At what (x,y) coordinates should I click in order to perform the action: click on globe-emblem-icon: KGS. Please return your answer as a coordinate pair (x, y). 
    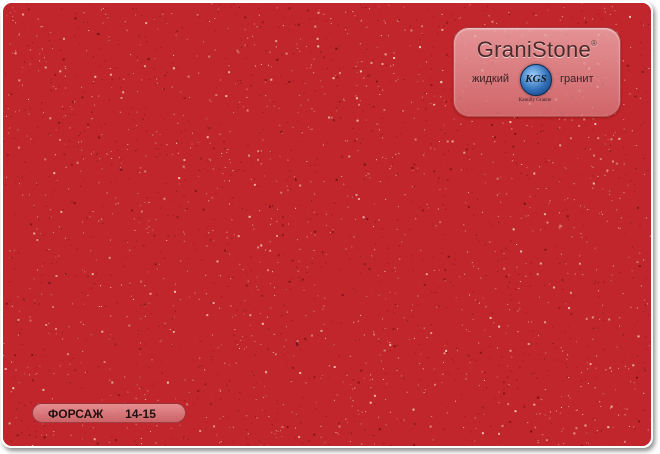
    Looking at the image, I should click on (536, 80).